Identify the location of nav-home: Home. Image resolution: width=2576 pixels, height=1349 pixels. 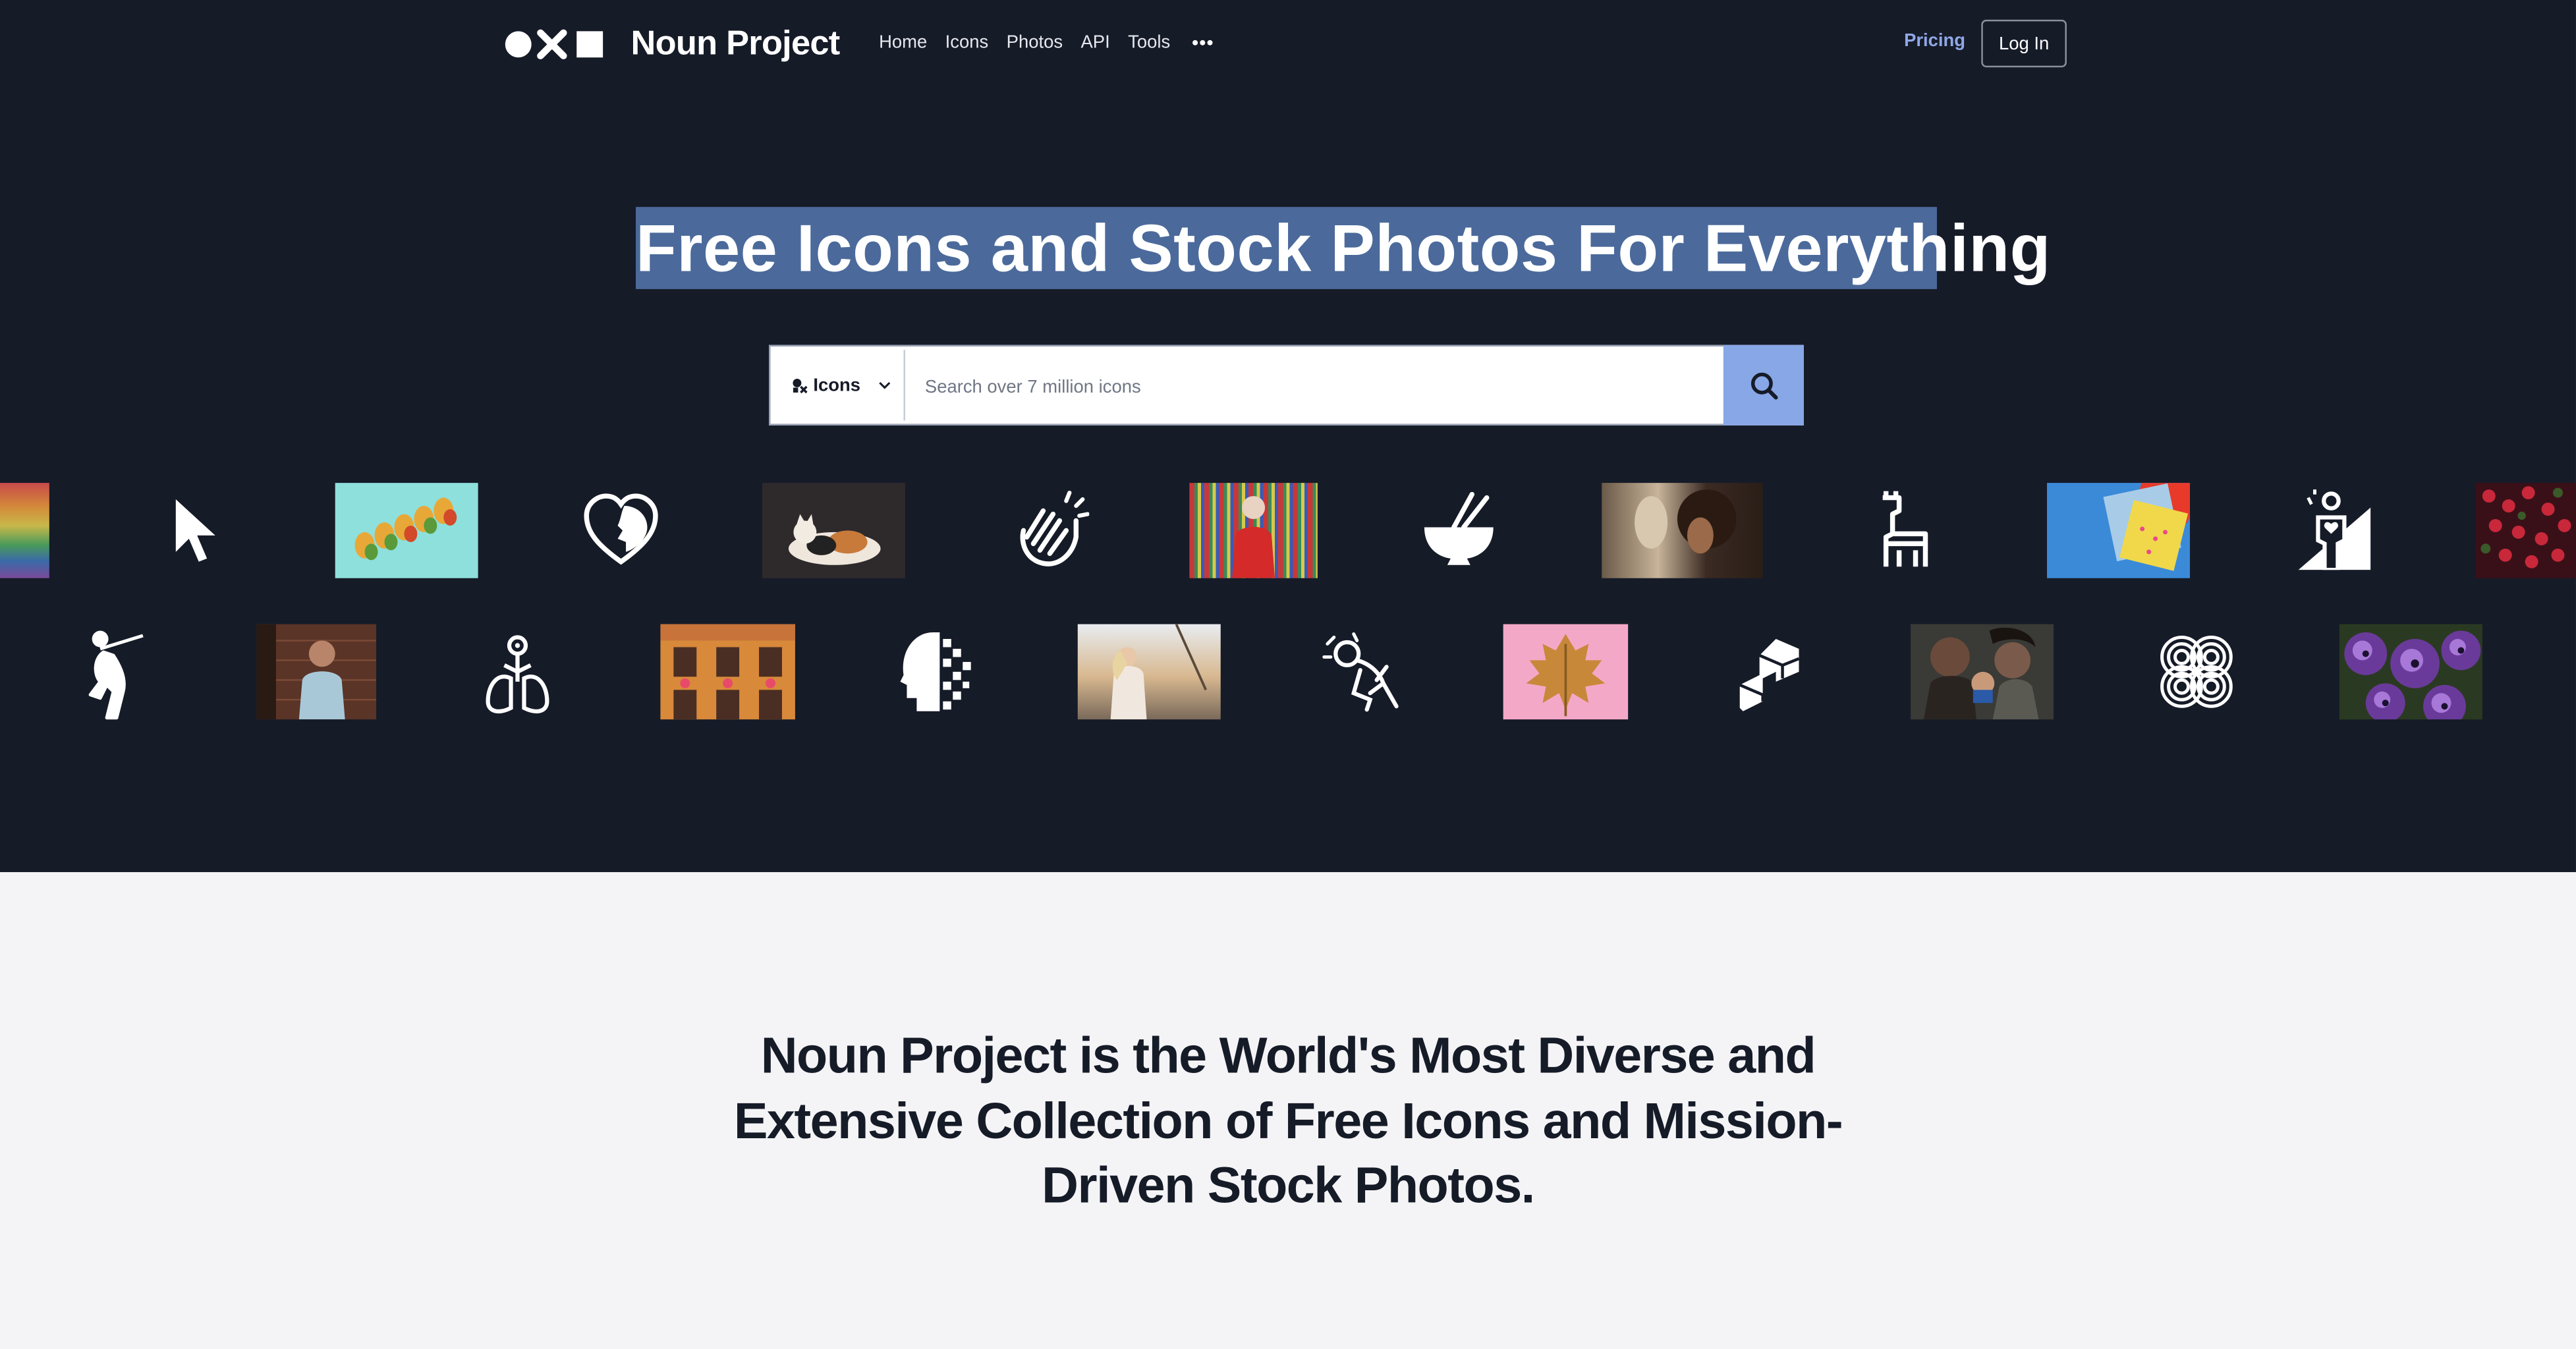
(903, 43).